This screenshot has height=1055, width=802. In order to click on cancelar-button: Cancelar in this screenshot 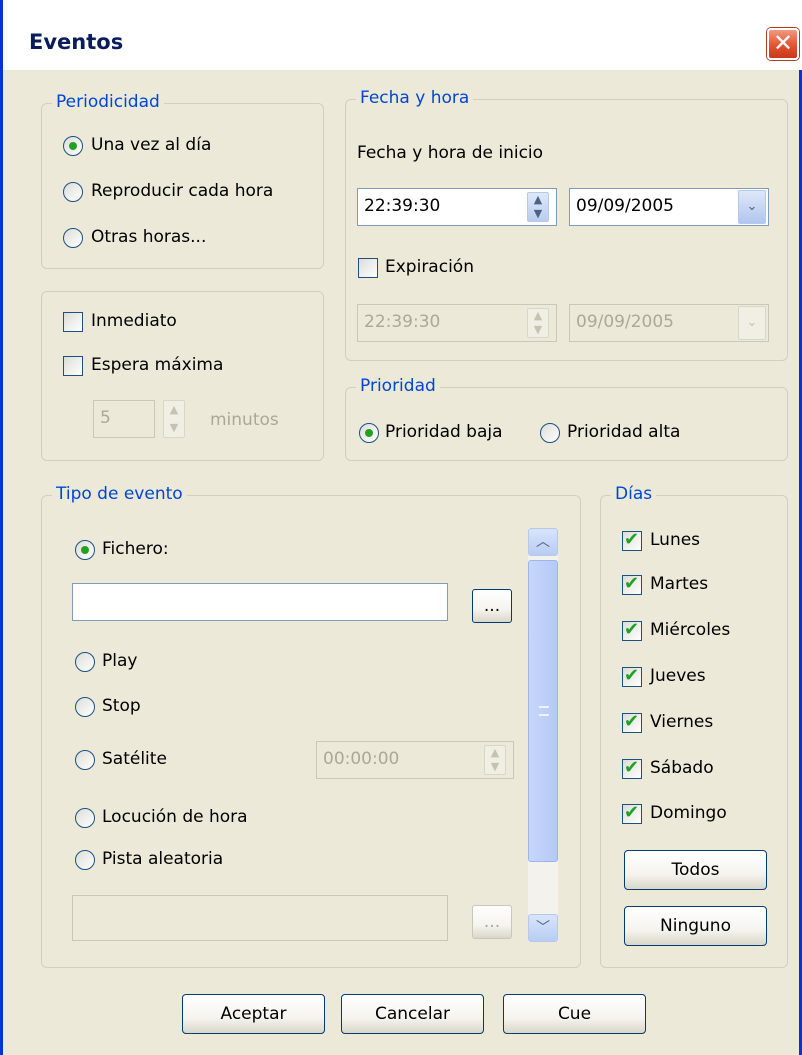, I will do `click(412, 1014)`.